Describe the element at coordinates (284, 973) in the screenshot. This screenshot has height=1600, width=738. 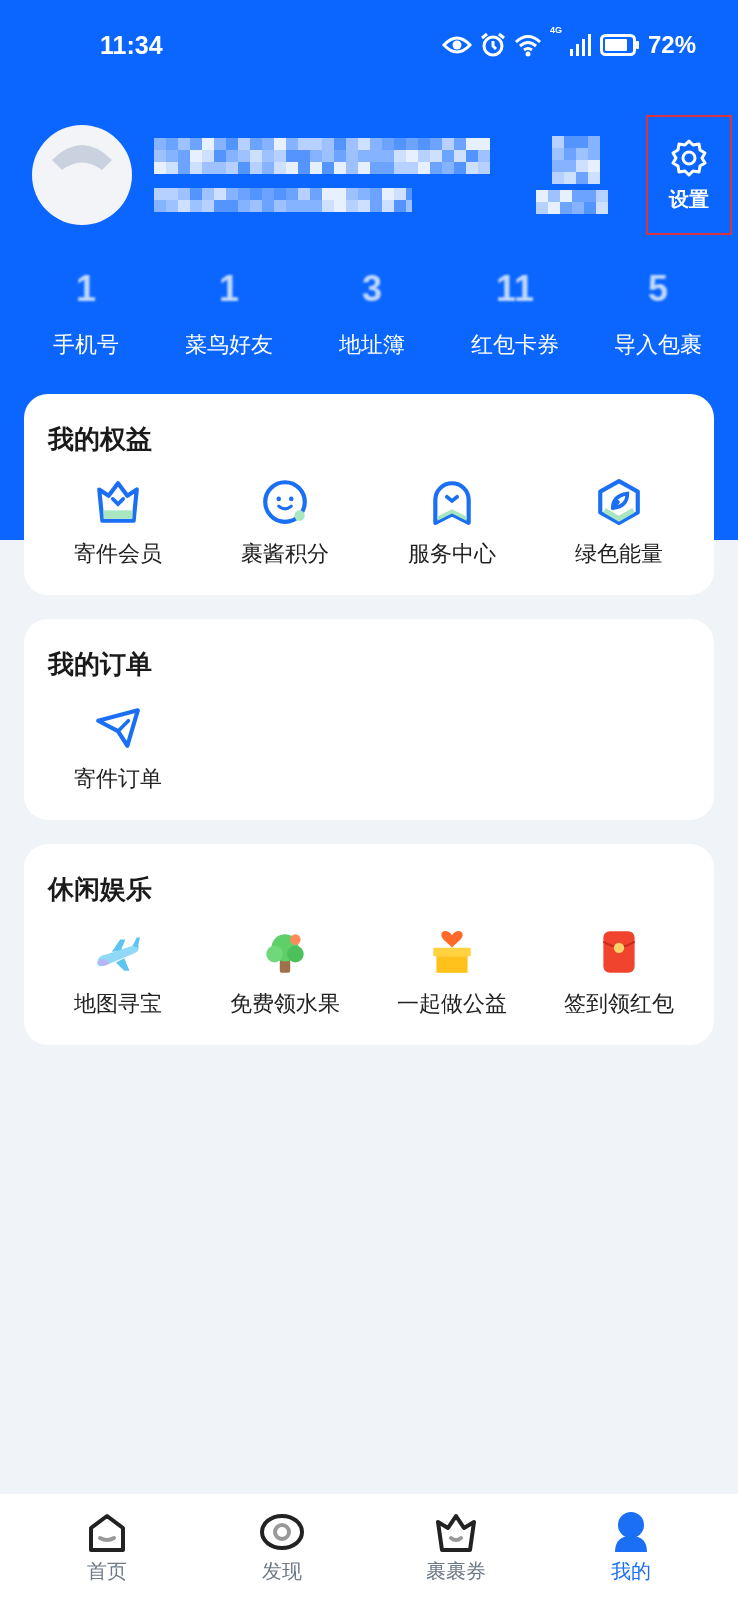
I see `shortcut-item: 免费领水果` at that location.